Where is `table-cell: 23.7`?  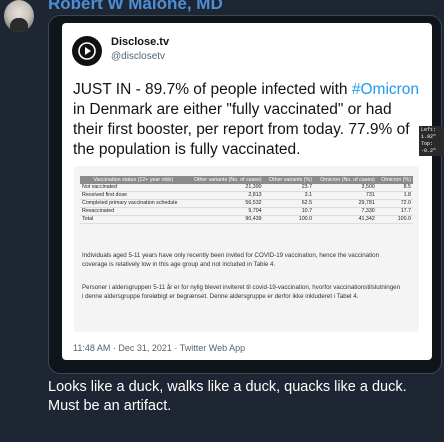
table-cell: 23.7 is located at coordinates (289, 188).